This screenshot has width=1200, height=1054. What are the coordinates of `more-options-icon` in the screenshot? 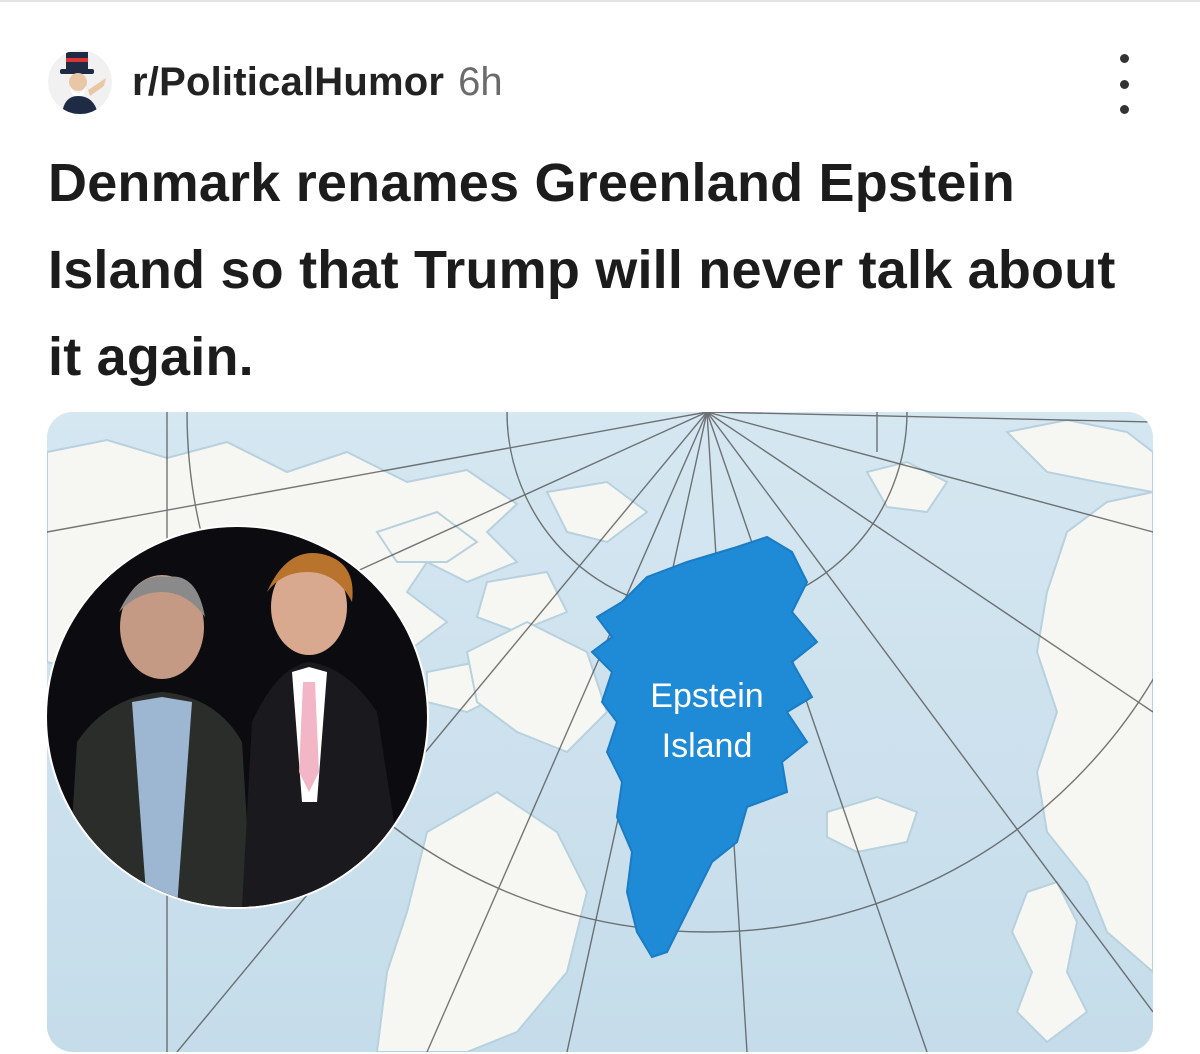 It's located at (1124, 84).